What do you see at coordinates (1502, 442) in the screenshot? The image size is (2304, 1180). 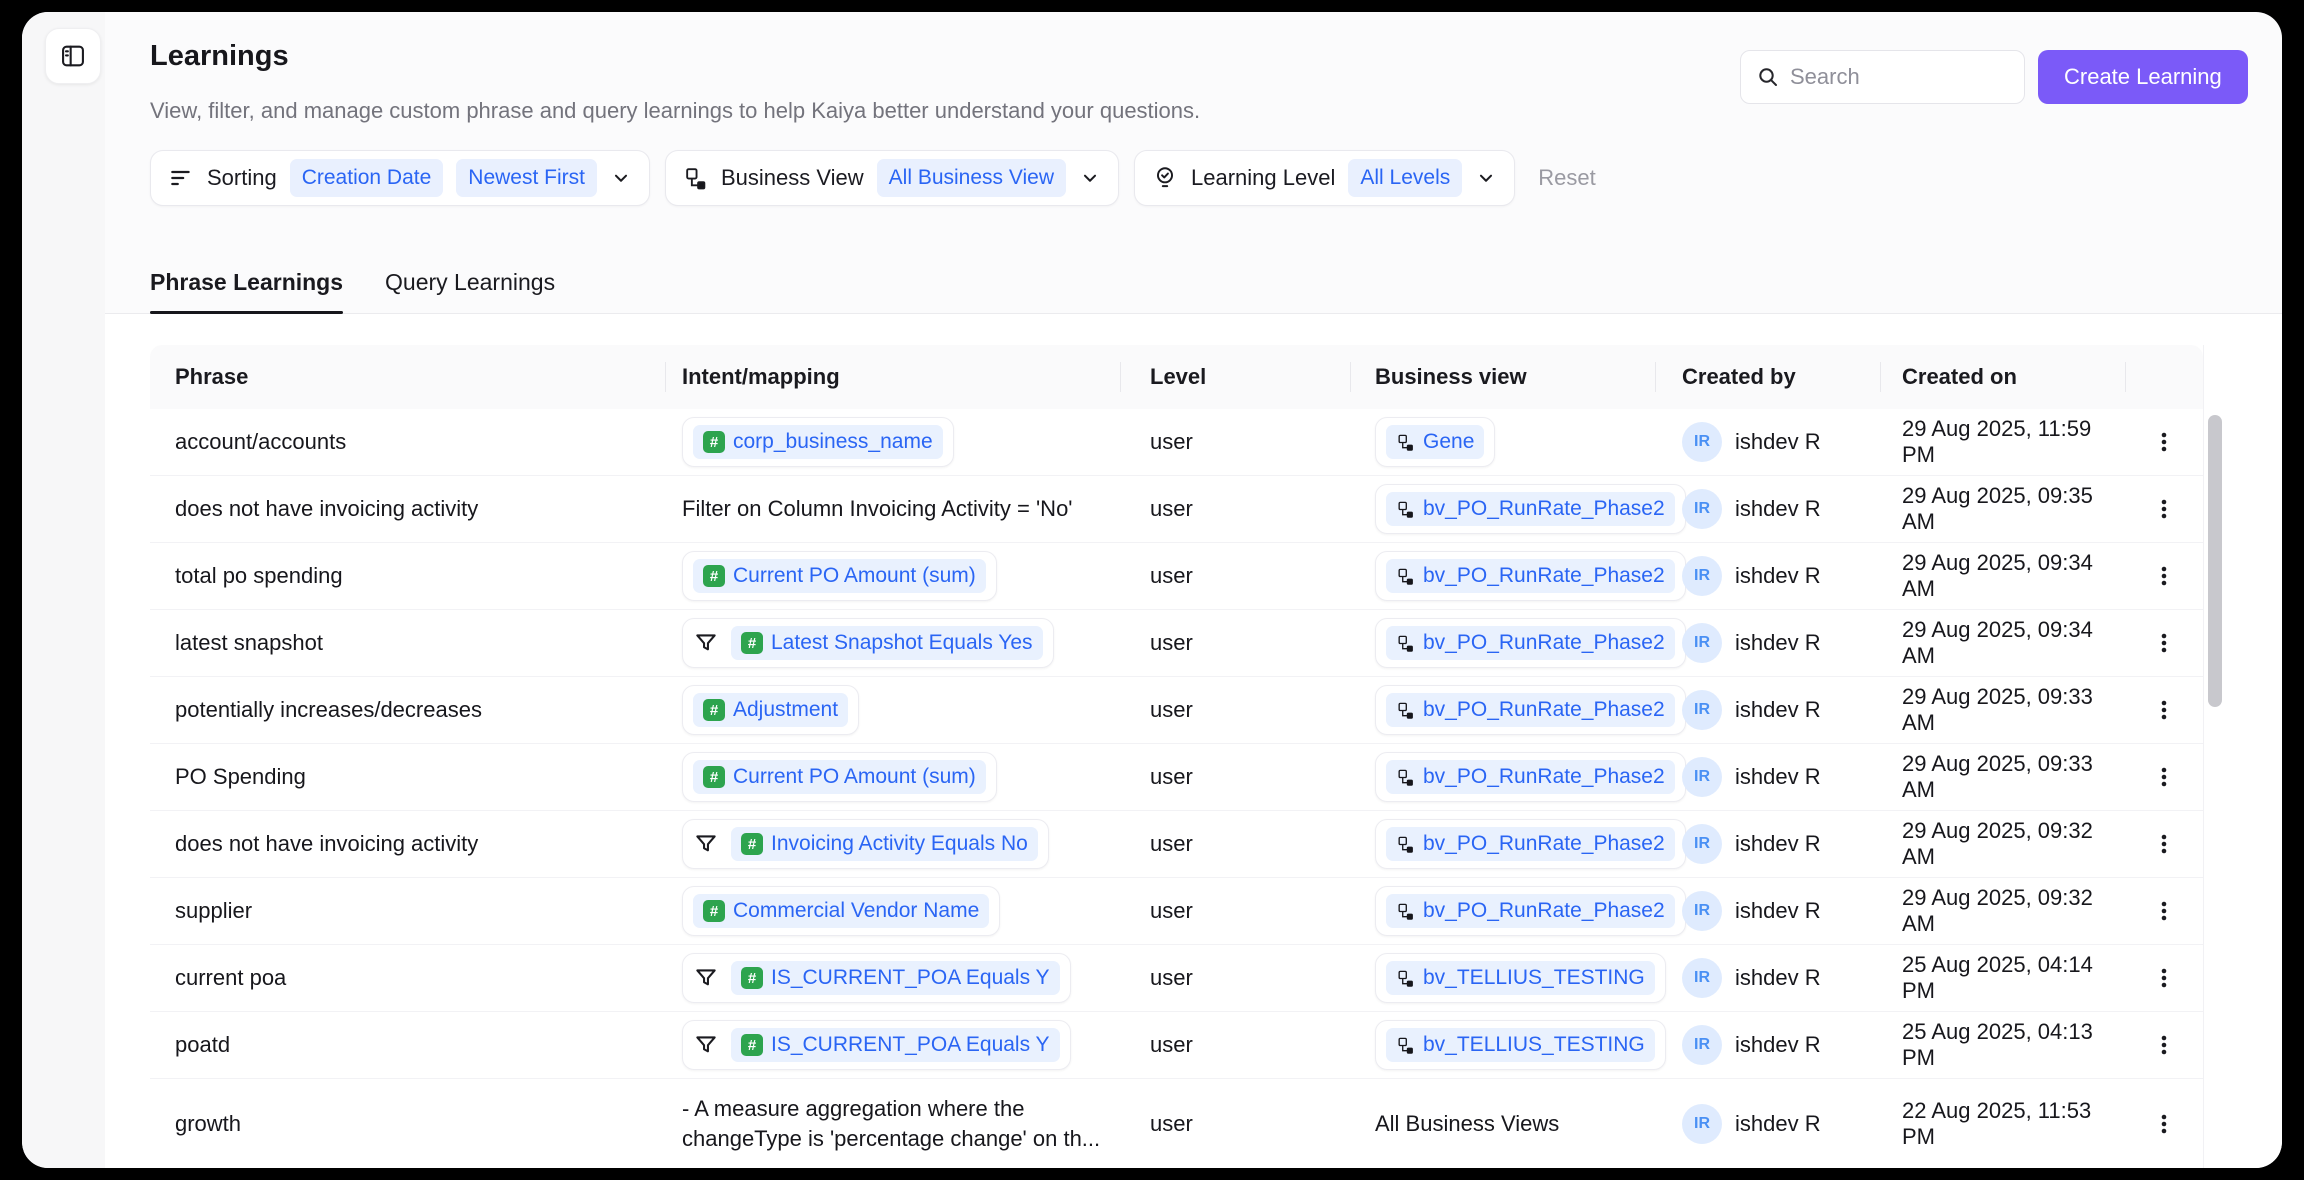 I see `business-view-cell: Gene` at bounding box center [1502, 442].